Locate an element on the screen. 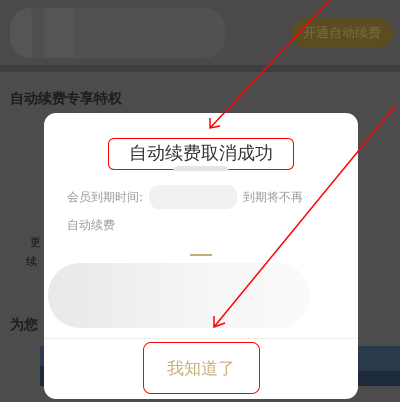 The image size is (400, 402). benefit-label: 更 is located at coordinates (35, 242).